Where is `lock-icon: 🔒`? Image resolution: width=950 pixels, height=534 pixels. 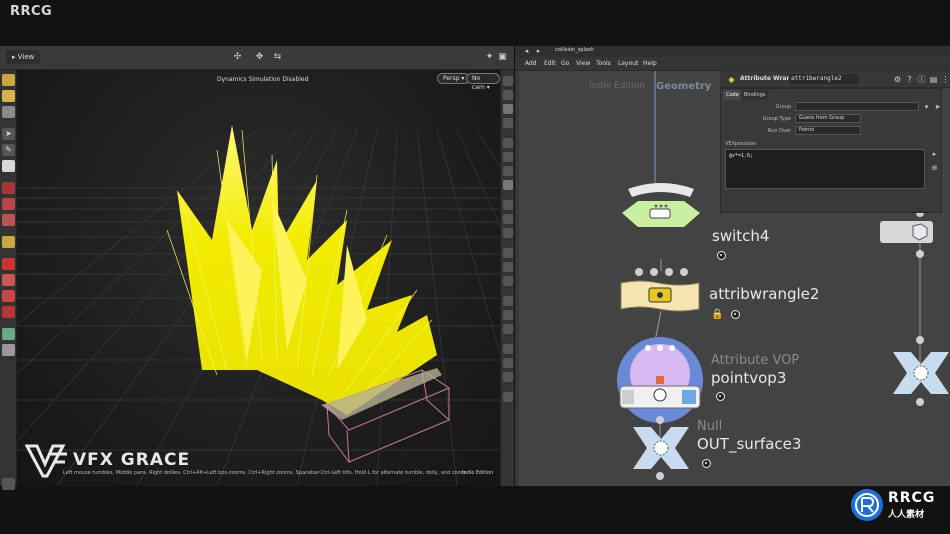 lock-icon: 🔒 is located at coordinates (717, 314).